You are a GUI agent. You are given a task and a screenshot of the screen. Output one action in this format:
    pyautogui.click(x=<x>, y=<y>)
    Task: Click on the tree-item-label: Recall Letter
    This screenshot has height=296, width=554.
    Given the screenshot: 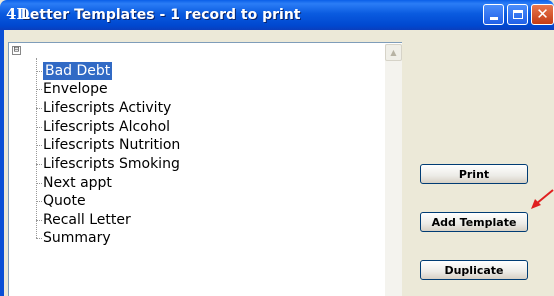 What is the action you would take?
    pyautogui.click(x=87, y=220)
    